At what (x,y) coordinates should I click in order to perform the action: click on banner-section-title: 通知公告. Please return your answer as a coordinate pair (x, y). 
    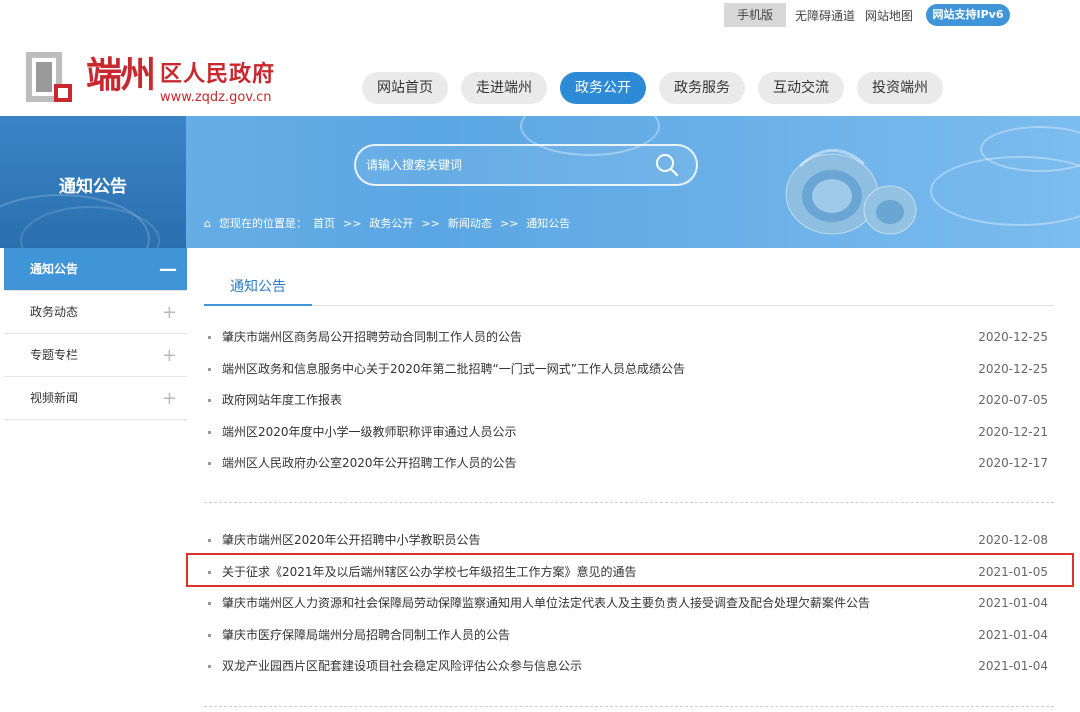
    Looking at the image, I should click on (93, 187).